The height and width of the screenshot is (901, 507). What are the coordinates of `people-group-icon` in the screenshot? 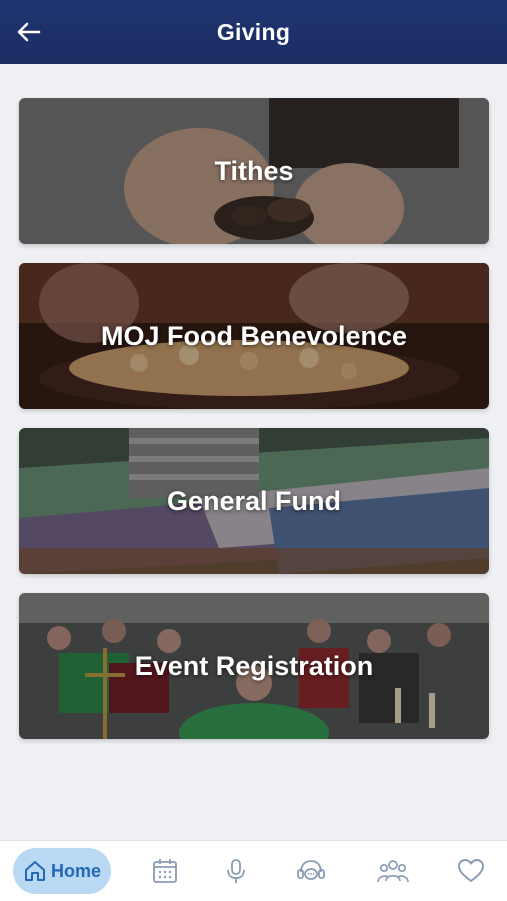 It's located at (393, 871).